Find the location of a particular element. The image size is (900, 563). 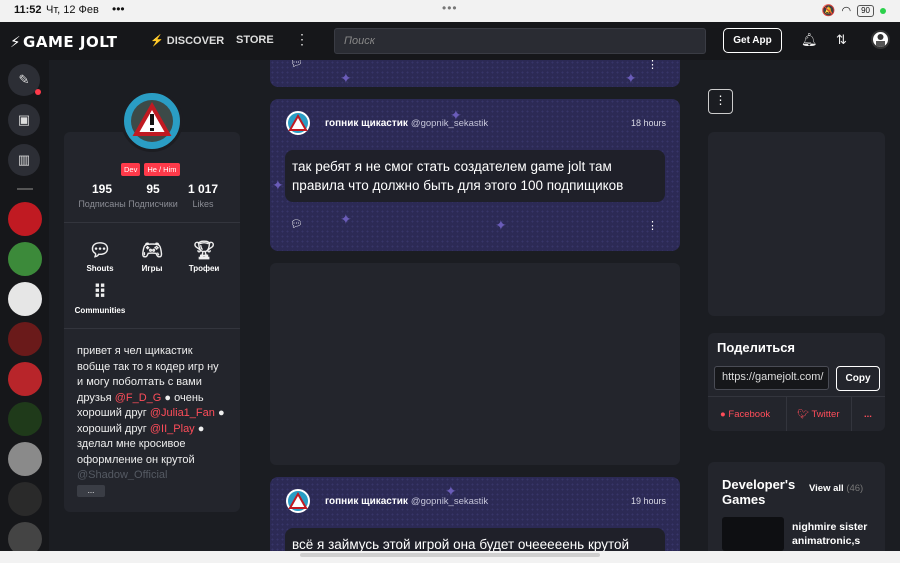

view-all-link: View all (46) is located at coordinates (836, 488).